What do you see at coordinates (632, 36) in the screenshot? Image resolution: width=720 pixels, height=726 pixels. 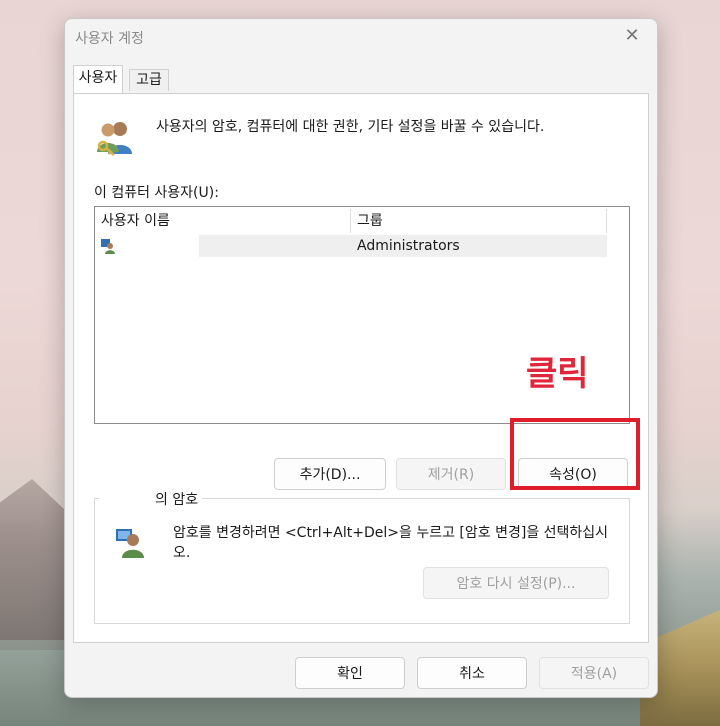 I see `close-icon: ✕` at bounding box center [632, 36].